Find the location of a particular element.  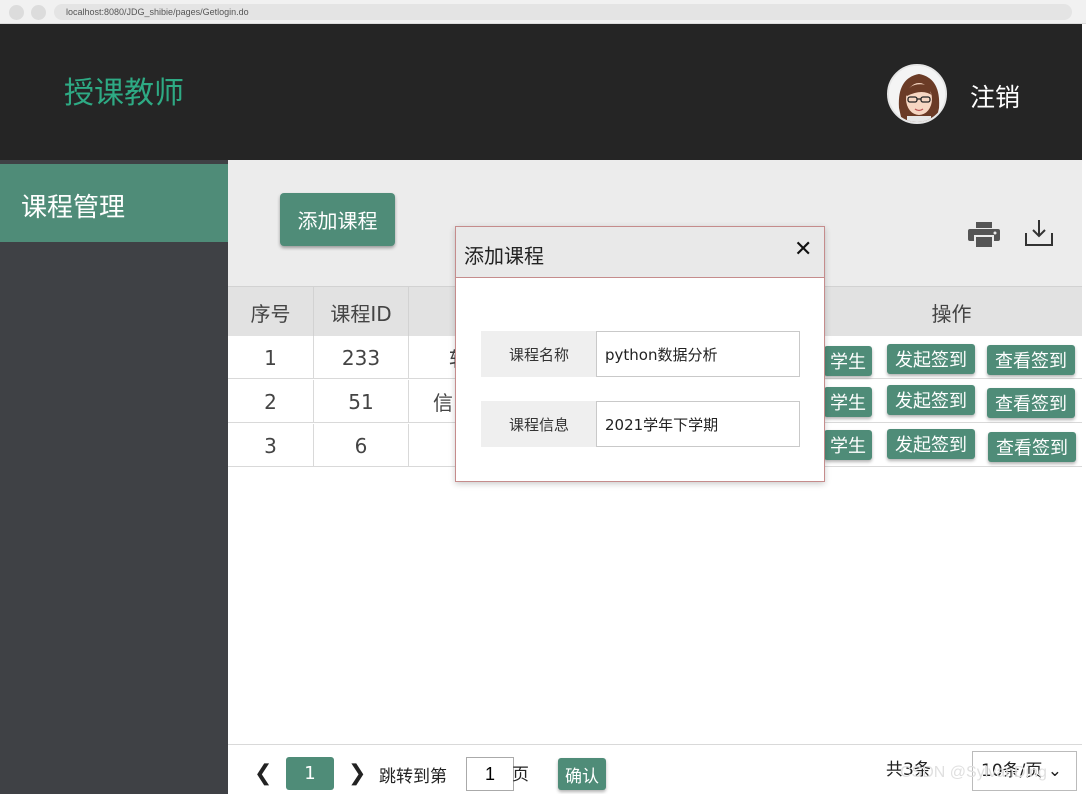

course-info-label: 课程信息 is located at coordinates (539, 424).